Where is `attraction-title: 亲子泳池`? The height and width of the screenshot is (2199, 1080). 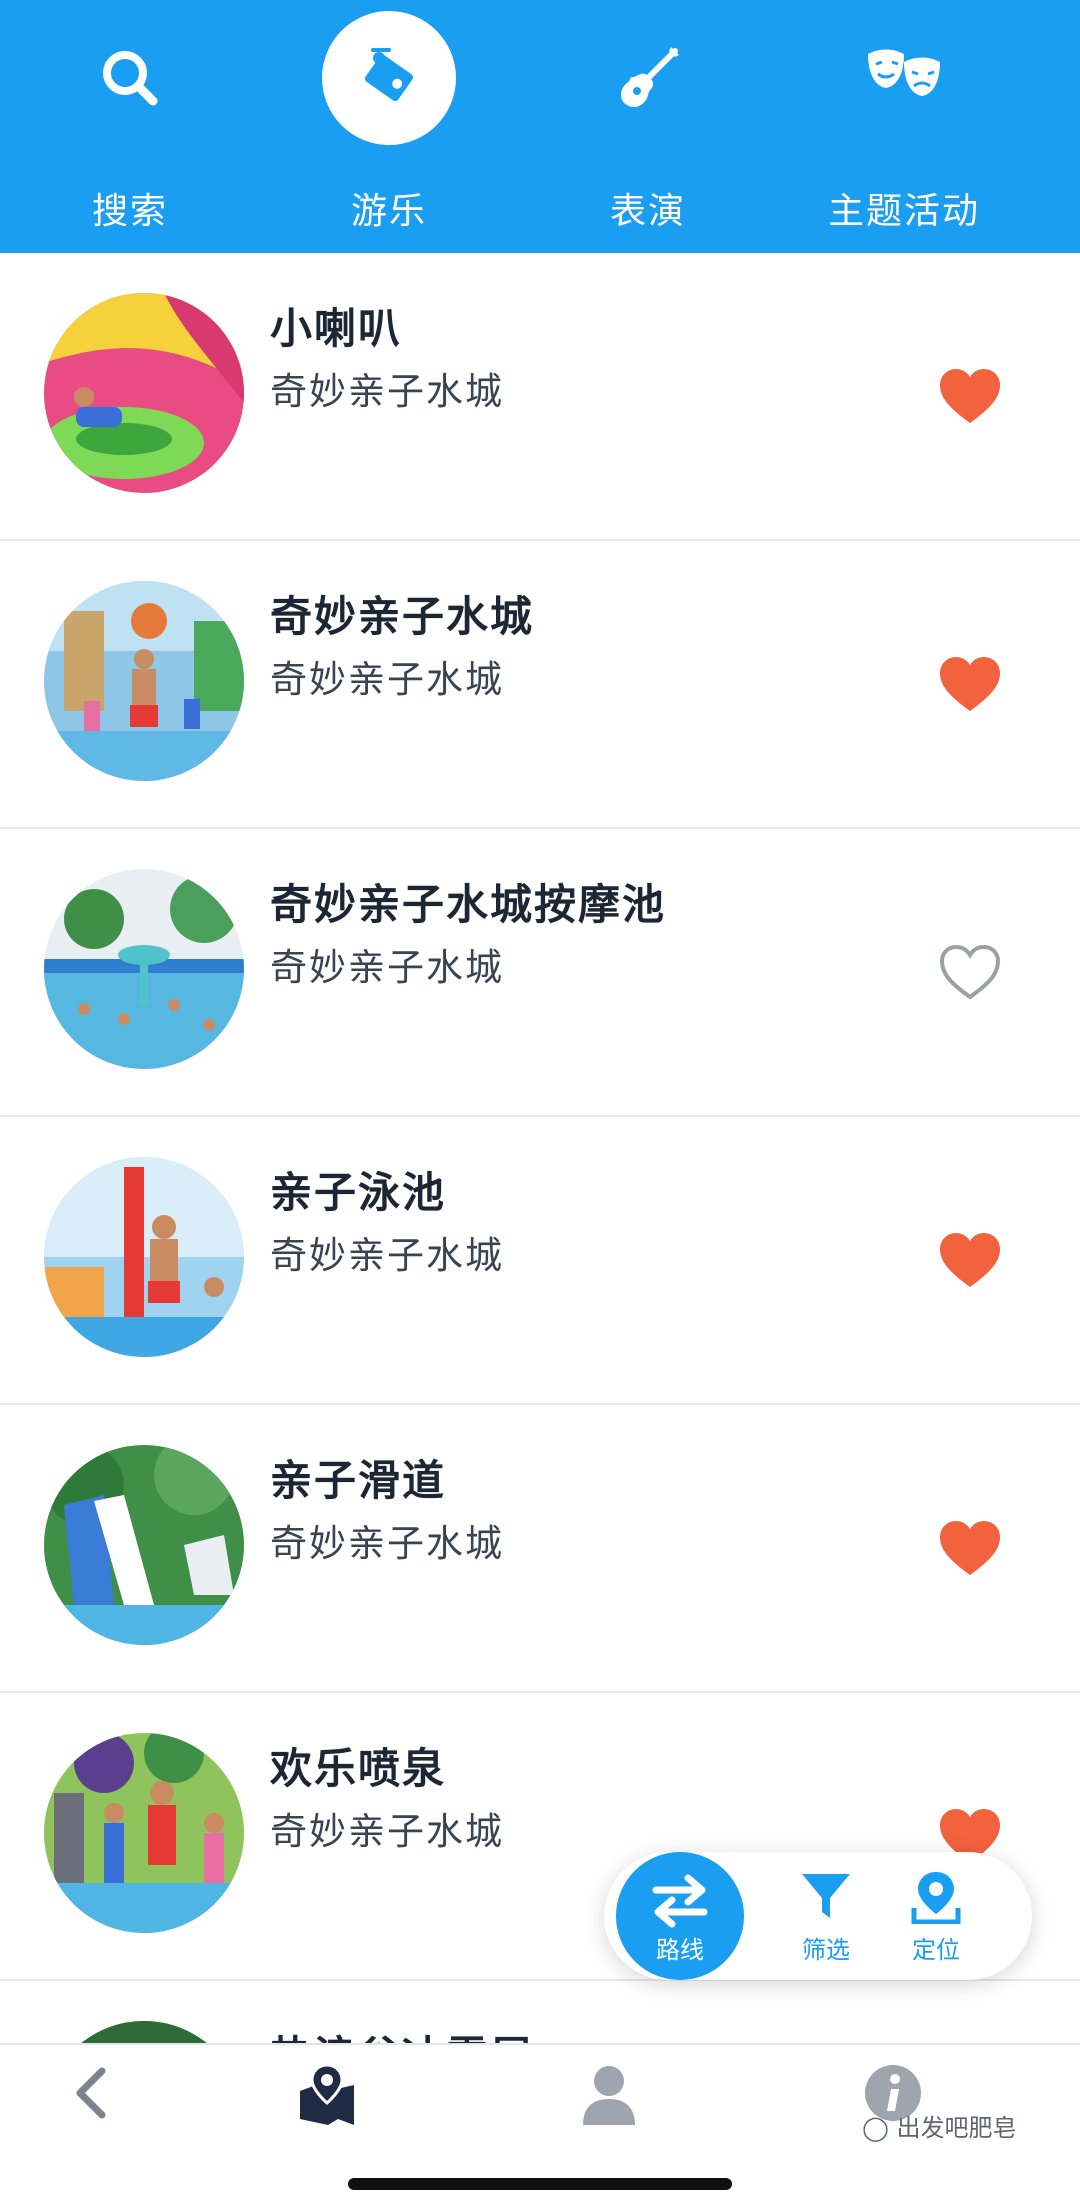 attraction-title: 亲子泳池 is located at coordinates (358, 1192).